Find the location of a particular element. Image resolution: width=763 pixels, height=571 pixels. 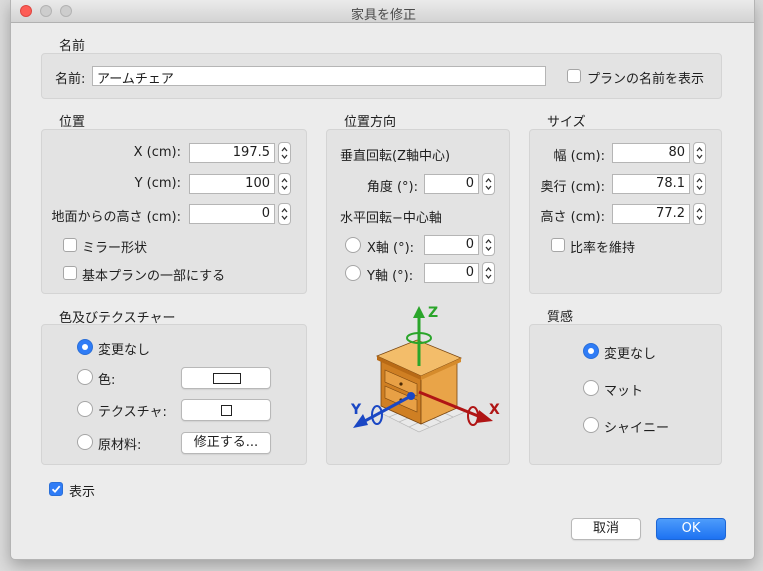

checkmark-icon is located at coordinates (56, 489).